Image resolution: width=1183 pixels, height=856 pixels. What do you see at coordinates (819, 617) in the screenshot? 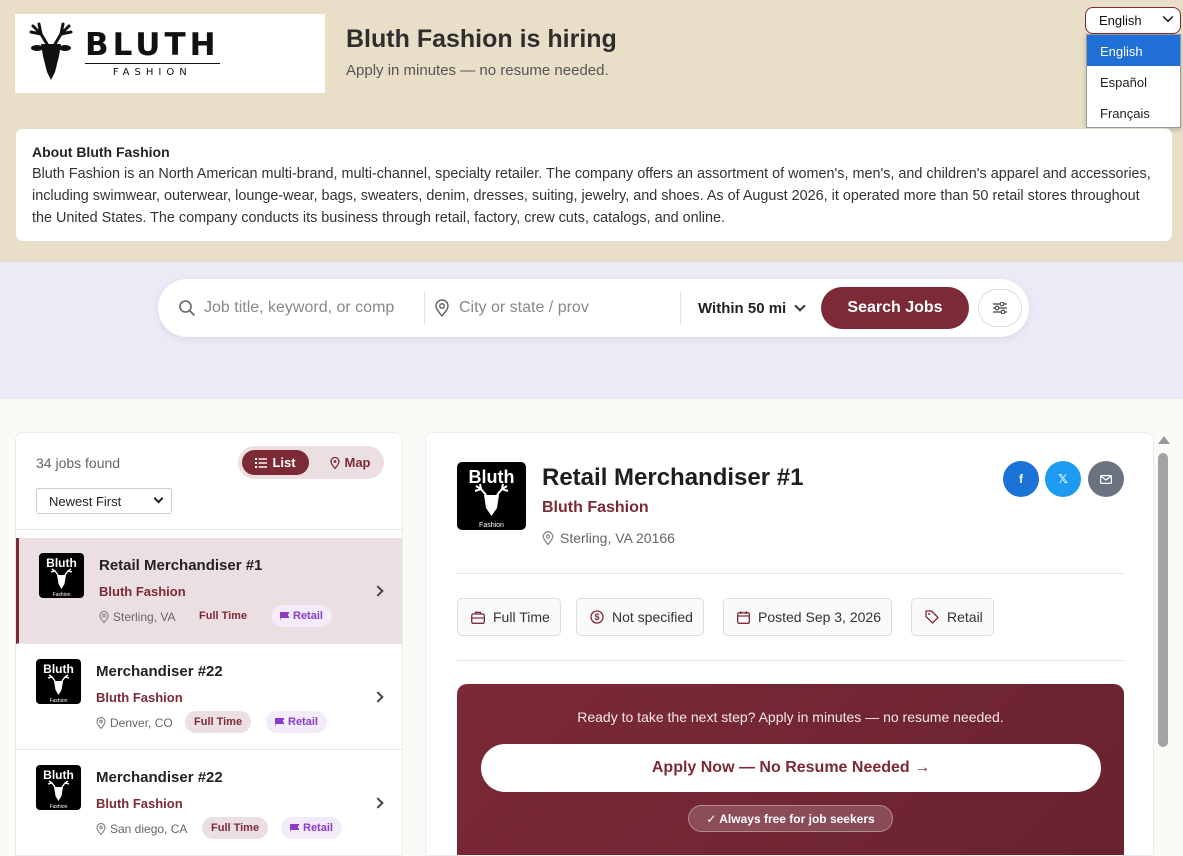
I see `posted-date-chip-text: Posted Sep 3, 2026` at bounding box center [819, 617].